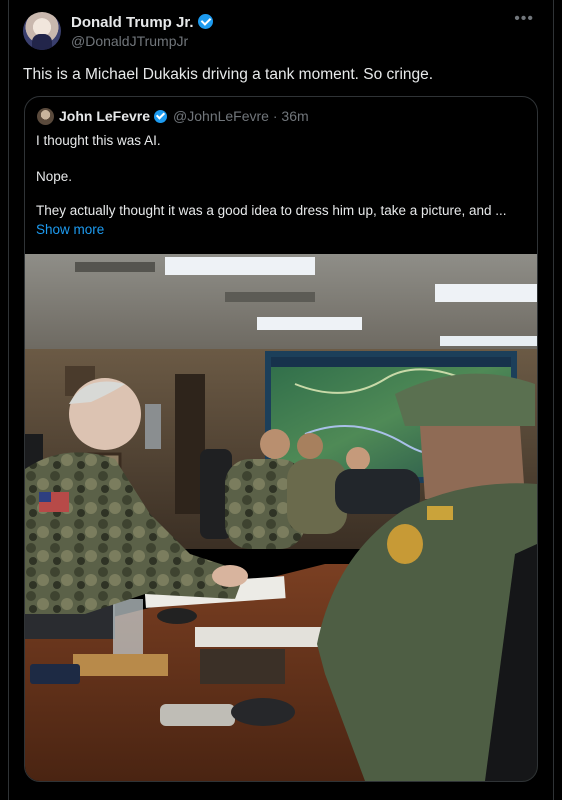 The height and width of the screenshot is (800, 562). What do you see at coordinates (98, 140) in the screenshot?
I see `quoted-text-line-1: I thought this was AI.` at bounding box center [98, 140].